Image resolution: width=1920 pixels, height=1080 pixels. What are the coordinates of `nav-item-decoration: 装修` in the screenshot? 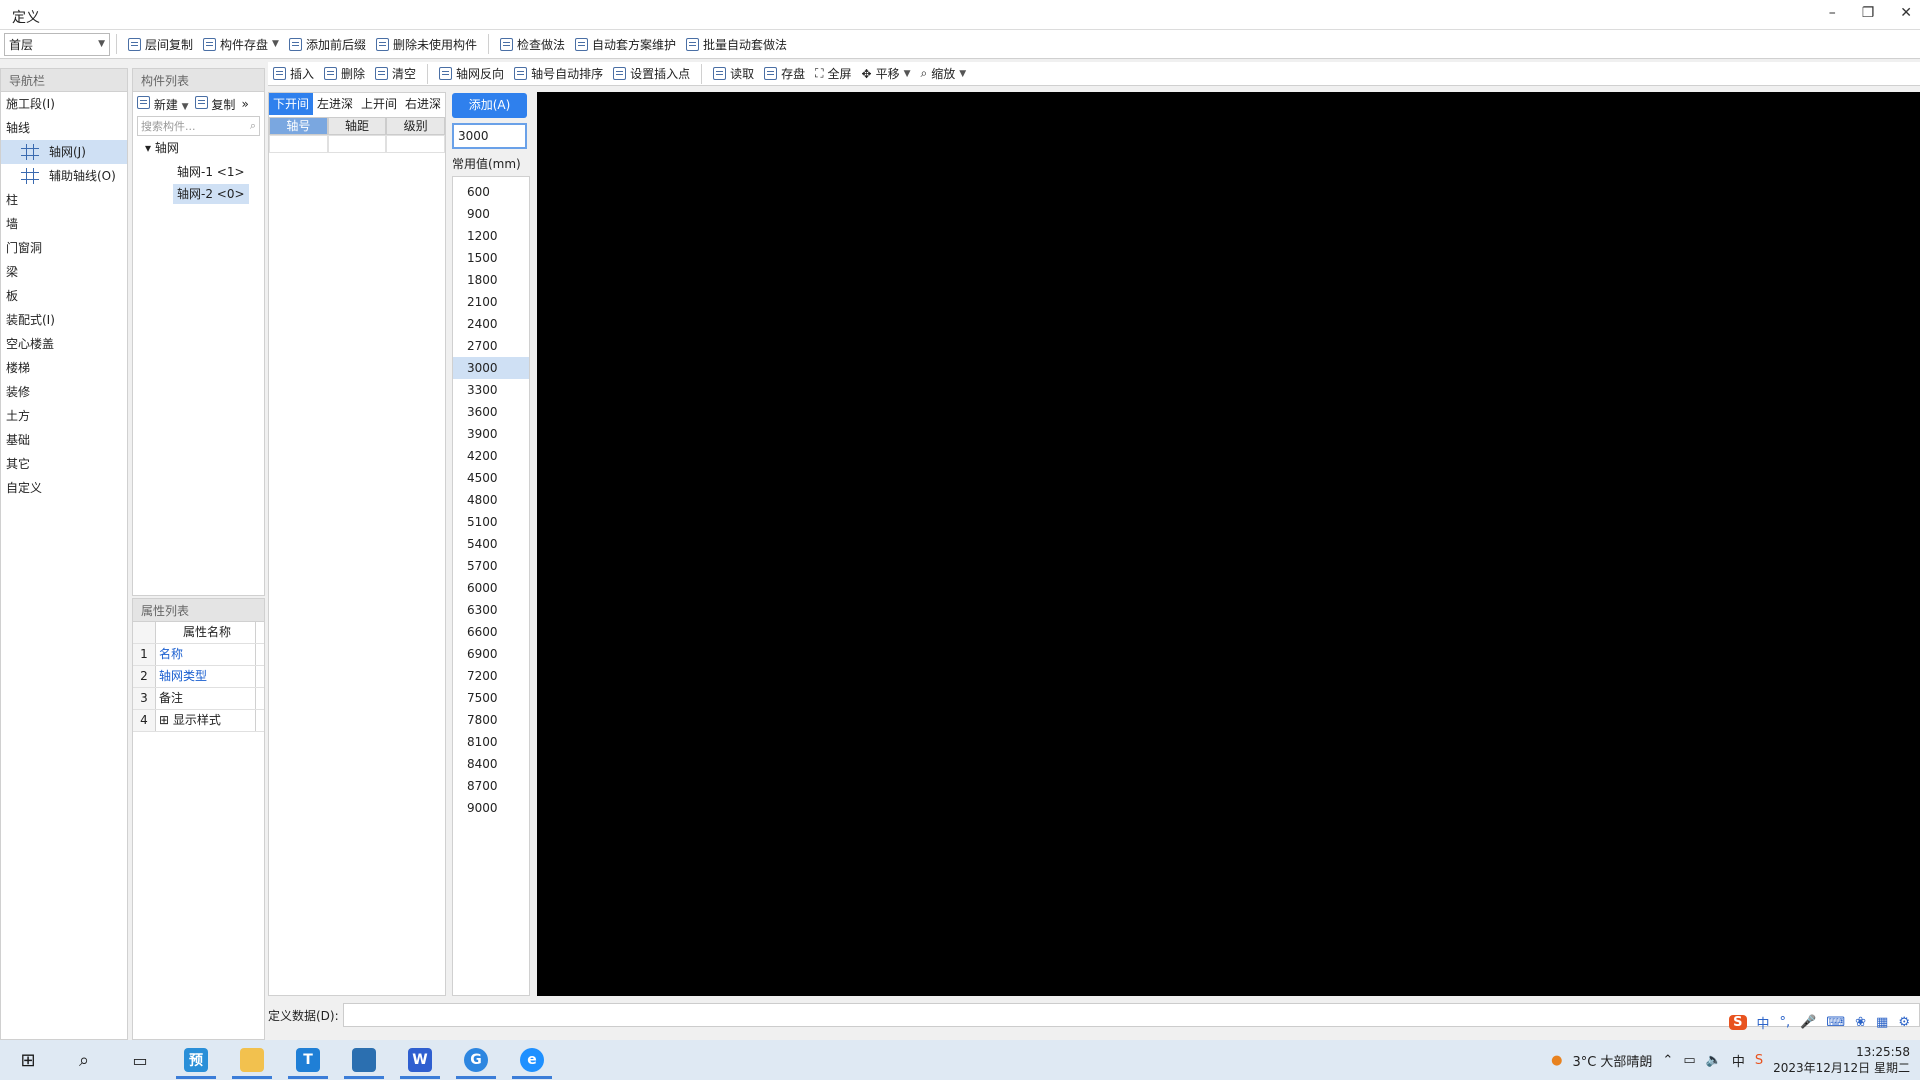 It's located at (64, 392).